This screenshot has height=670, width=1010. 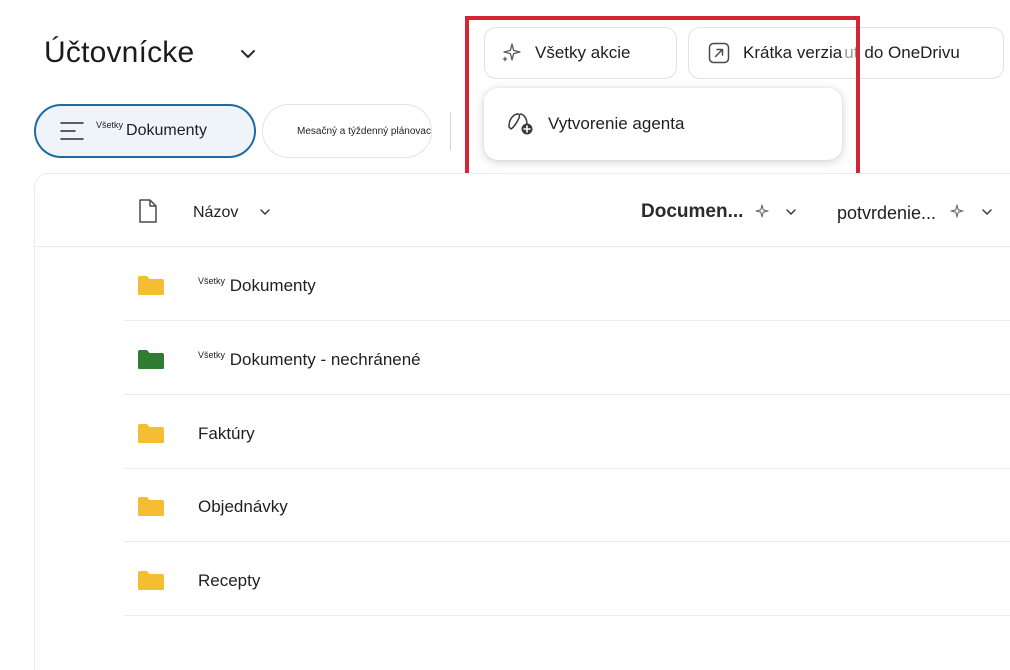 I want to click on open-external-icon, so click(x=719, y=53).